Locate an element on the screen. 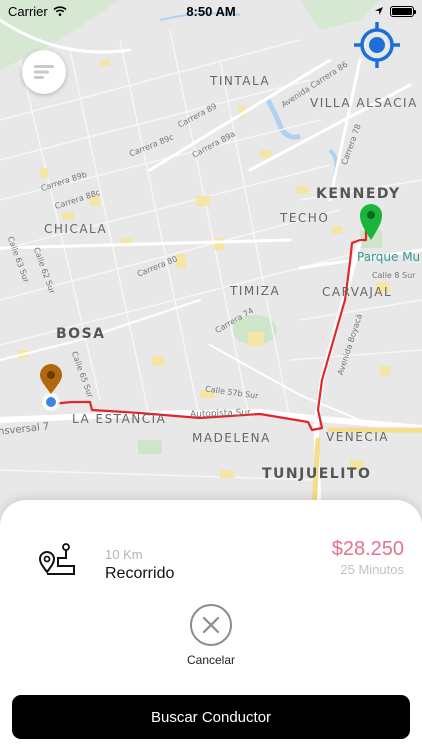 The width and height of the screenshot is (422, 750). status-left: Carrier is located at coordinates (37, 11).